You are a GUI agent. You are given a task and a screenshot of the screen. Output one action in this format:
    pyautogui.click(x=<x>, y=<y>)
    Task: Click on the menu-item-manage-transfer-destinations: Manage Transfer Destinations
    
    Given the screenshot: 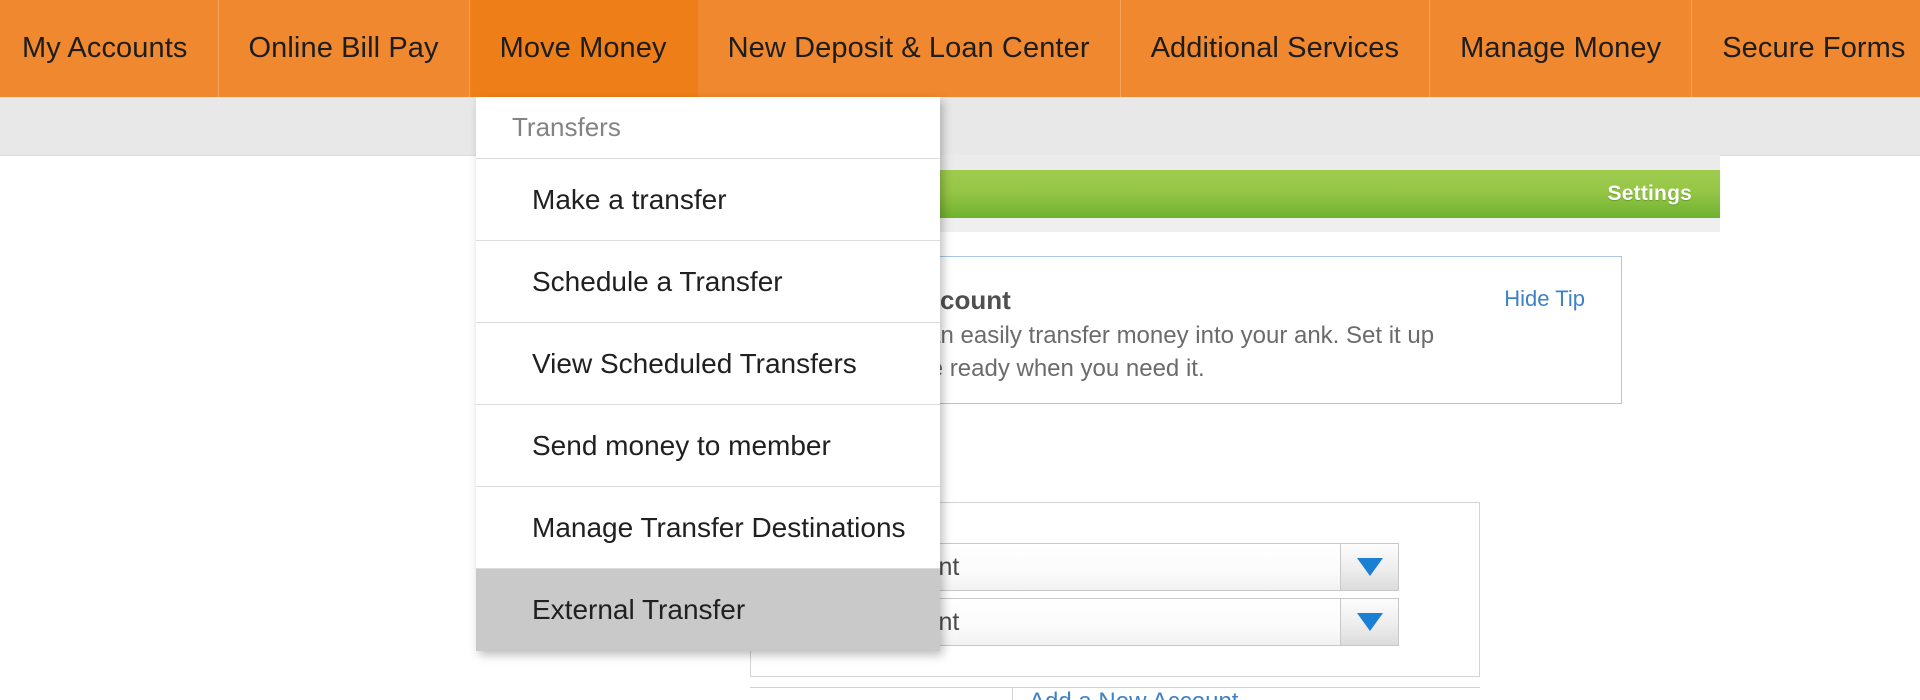 What is the action you would take?
    pyautogui.click(x=708, y=528)
    